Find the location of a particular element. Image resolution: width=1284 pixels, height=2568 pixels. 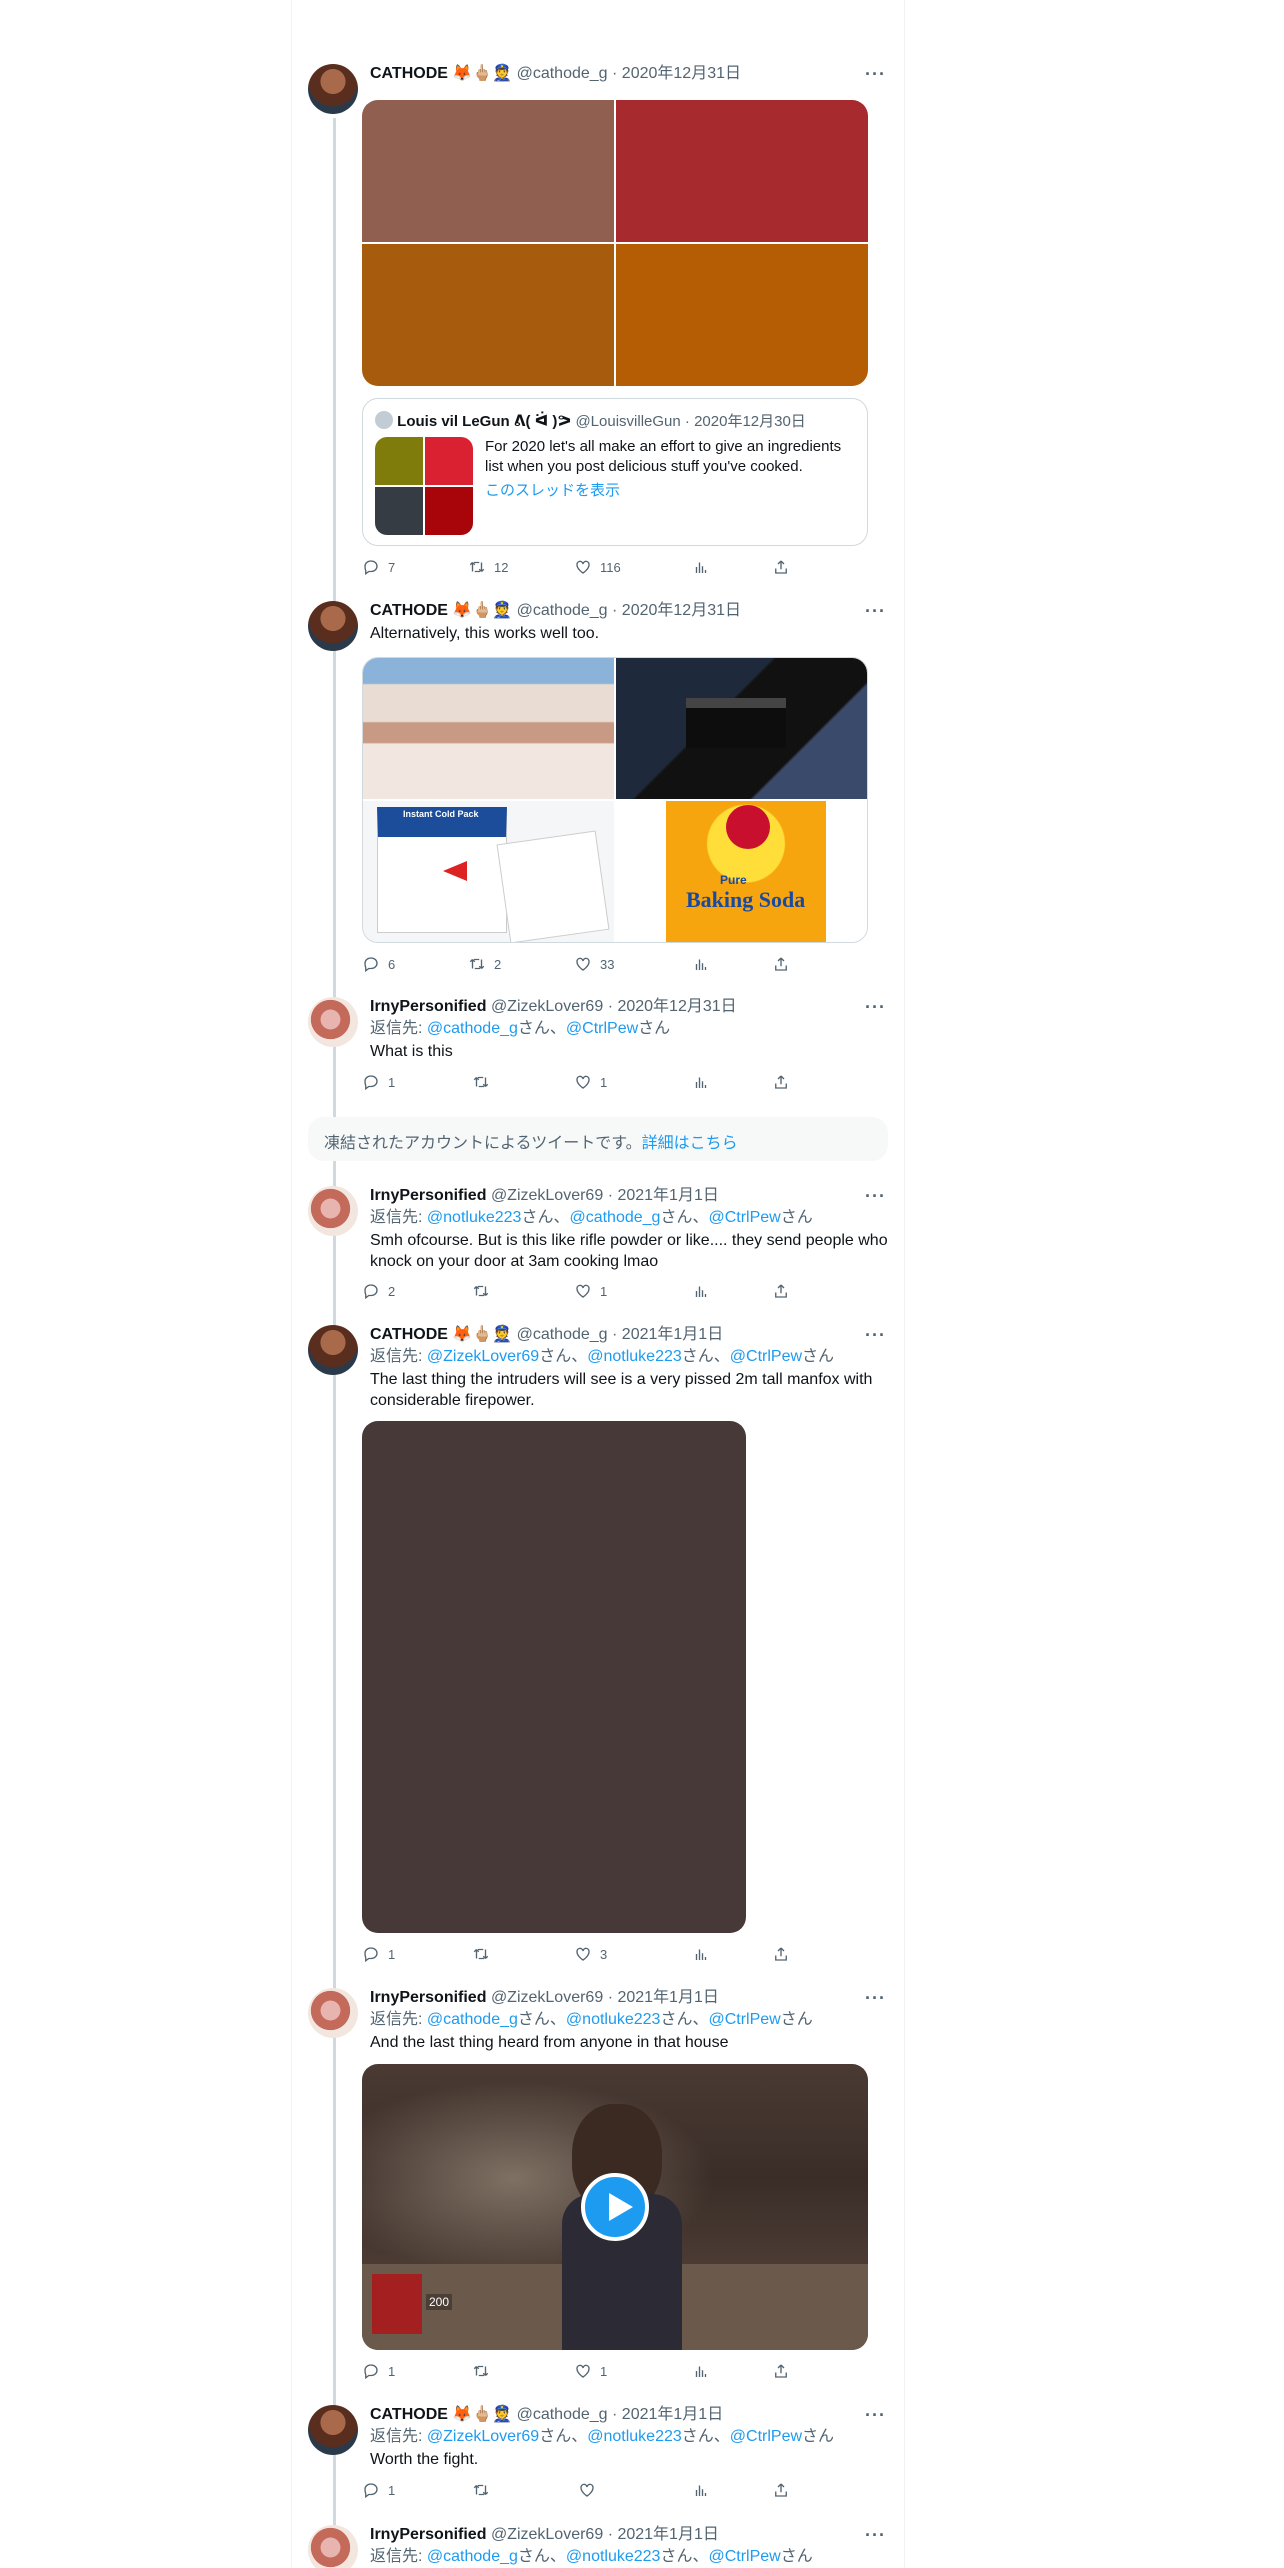

photo-cotton is located at coordinates (488, 728).